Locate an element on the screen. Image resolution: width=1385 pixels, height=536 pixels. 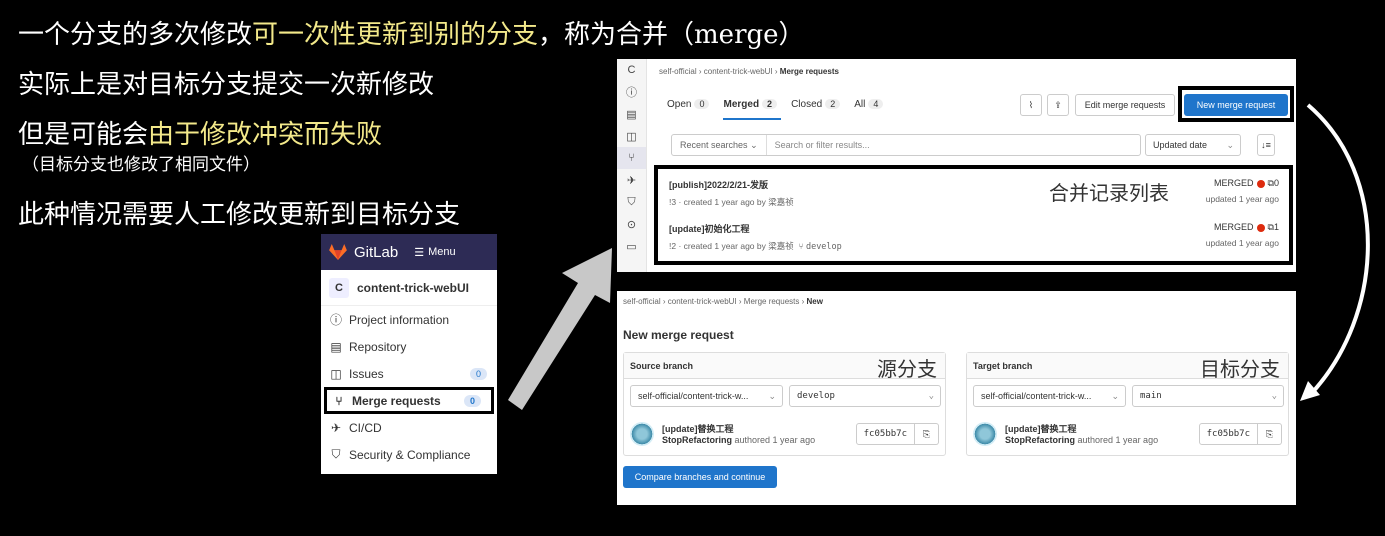
sidebar-item-security: ⛉ Security & Compliance is located at coordinates (409, 454).